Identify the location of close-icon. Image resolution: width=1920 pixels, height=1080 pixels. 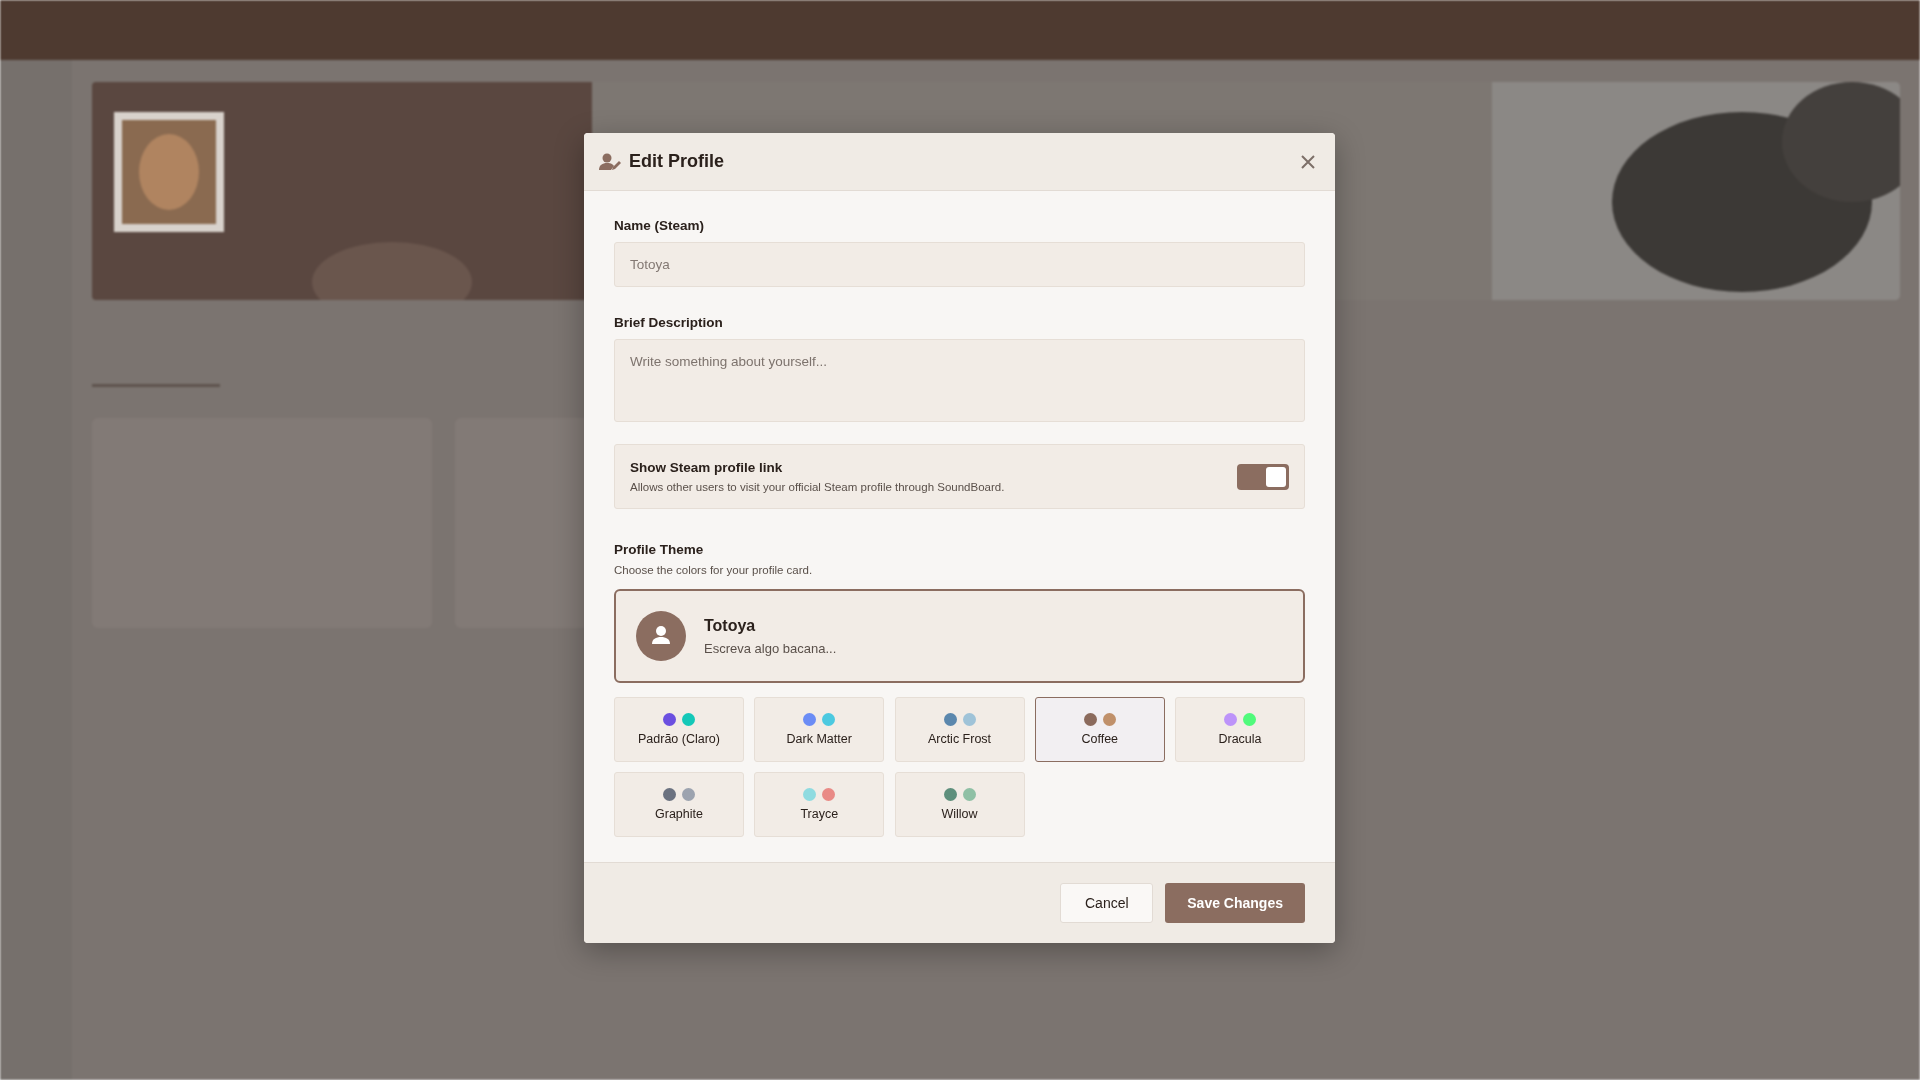
(1308, 161).